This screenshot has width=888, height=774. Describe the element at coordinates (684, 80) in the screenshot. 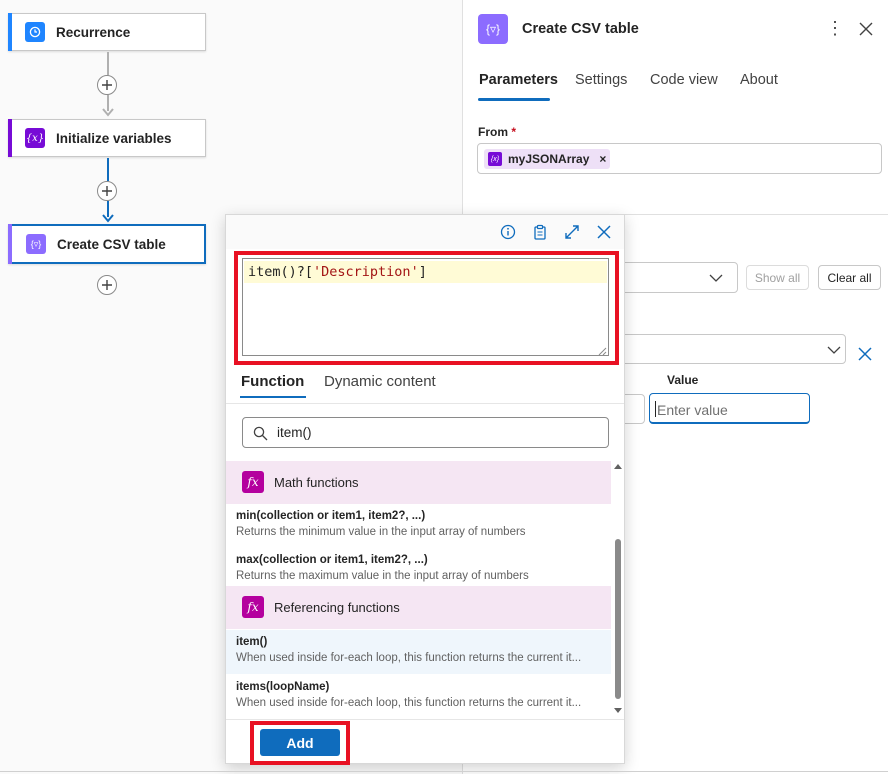

I see `tab-code-view: Code view` at that location.